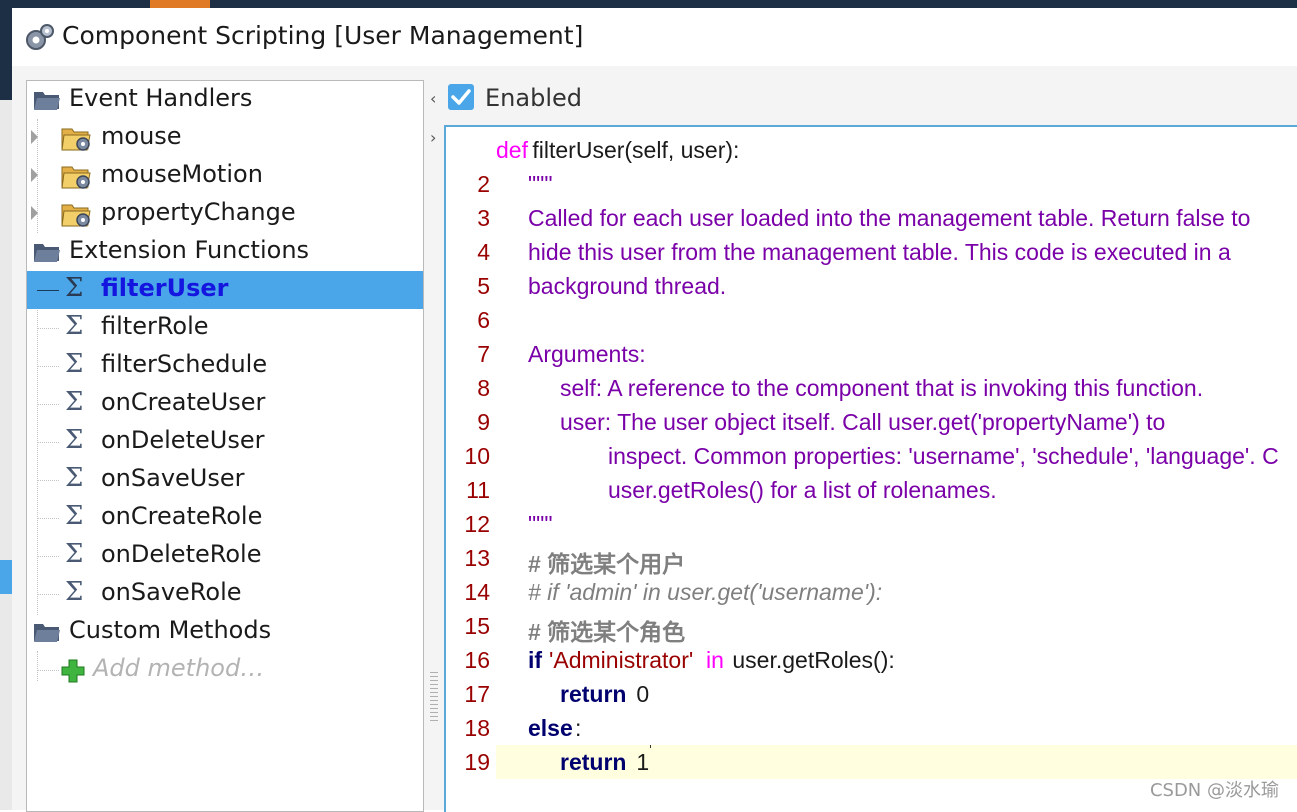 The image size is (1297, 812). Describe the element at coordinates (40, 37) in the screenshot. I see `gears-icon` at that location.